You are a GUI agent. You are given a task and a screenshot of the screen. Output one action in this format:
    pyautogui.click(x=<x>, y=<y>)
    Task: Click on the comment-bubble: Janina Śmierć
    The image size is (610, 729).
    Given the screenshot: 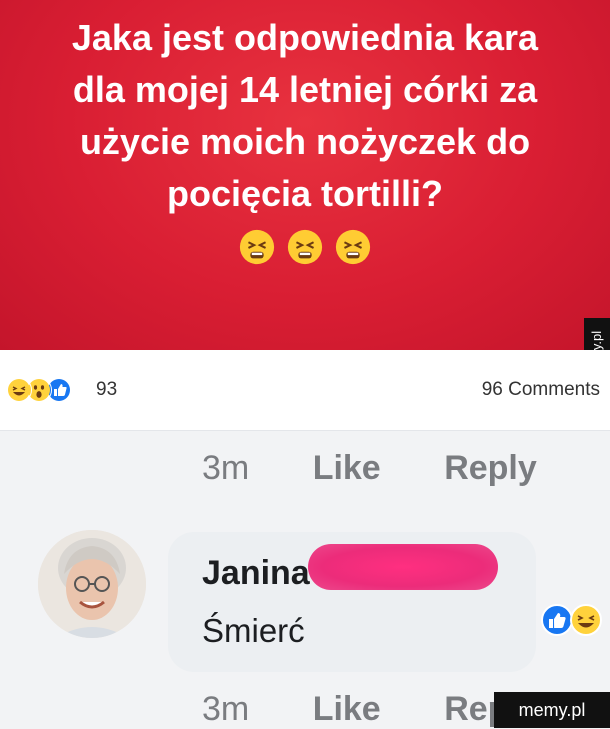 What is the action you would take?
    pyautogui.click(x=352, y=602)
    